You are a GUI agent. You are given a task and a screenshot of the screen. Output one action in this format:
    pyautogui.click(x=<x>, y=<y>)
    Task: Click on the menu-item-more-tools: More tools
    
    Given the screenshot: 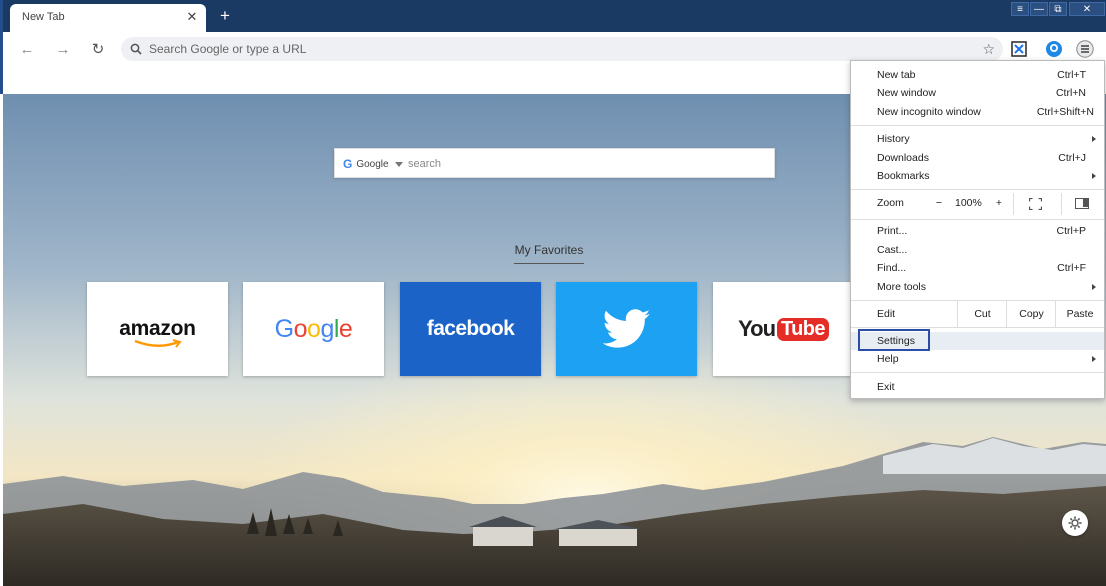 What is the action you would take?
    pyautogui.click(x=977, y=287)
    